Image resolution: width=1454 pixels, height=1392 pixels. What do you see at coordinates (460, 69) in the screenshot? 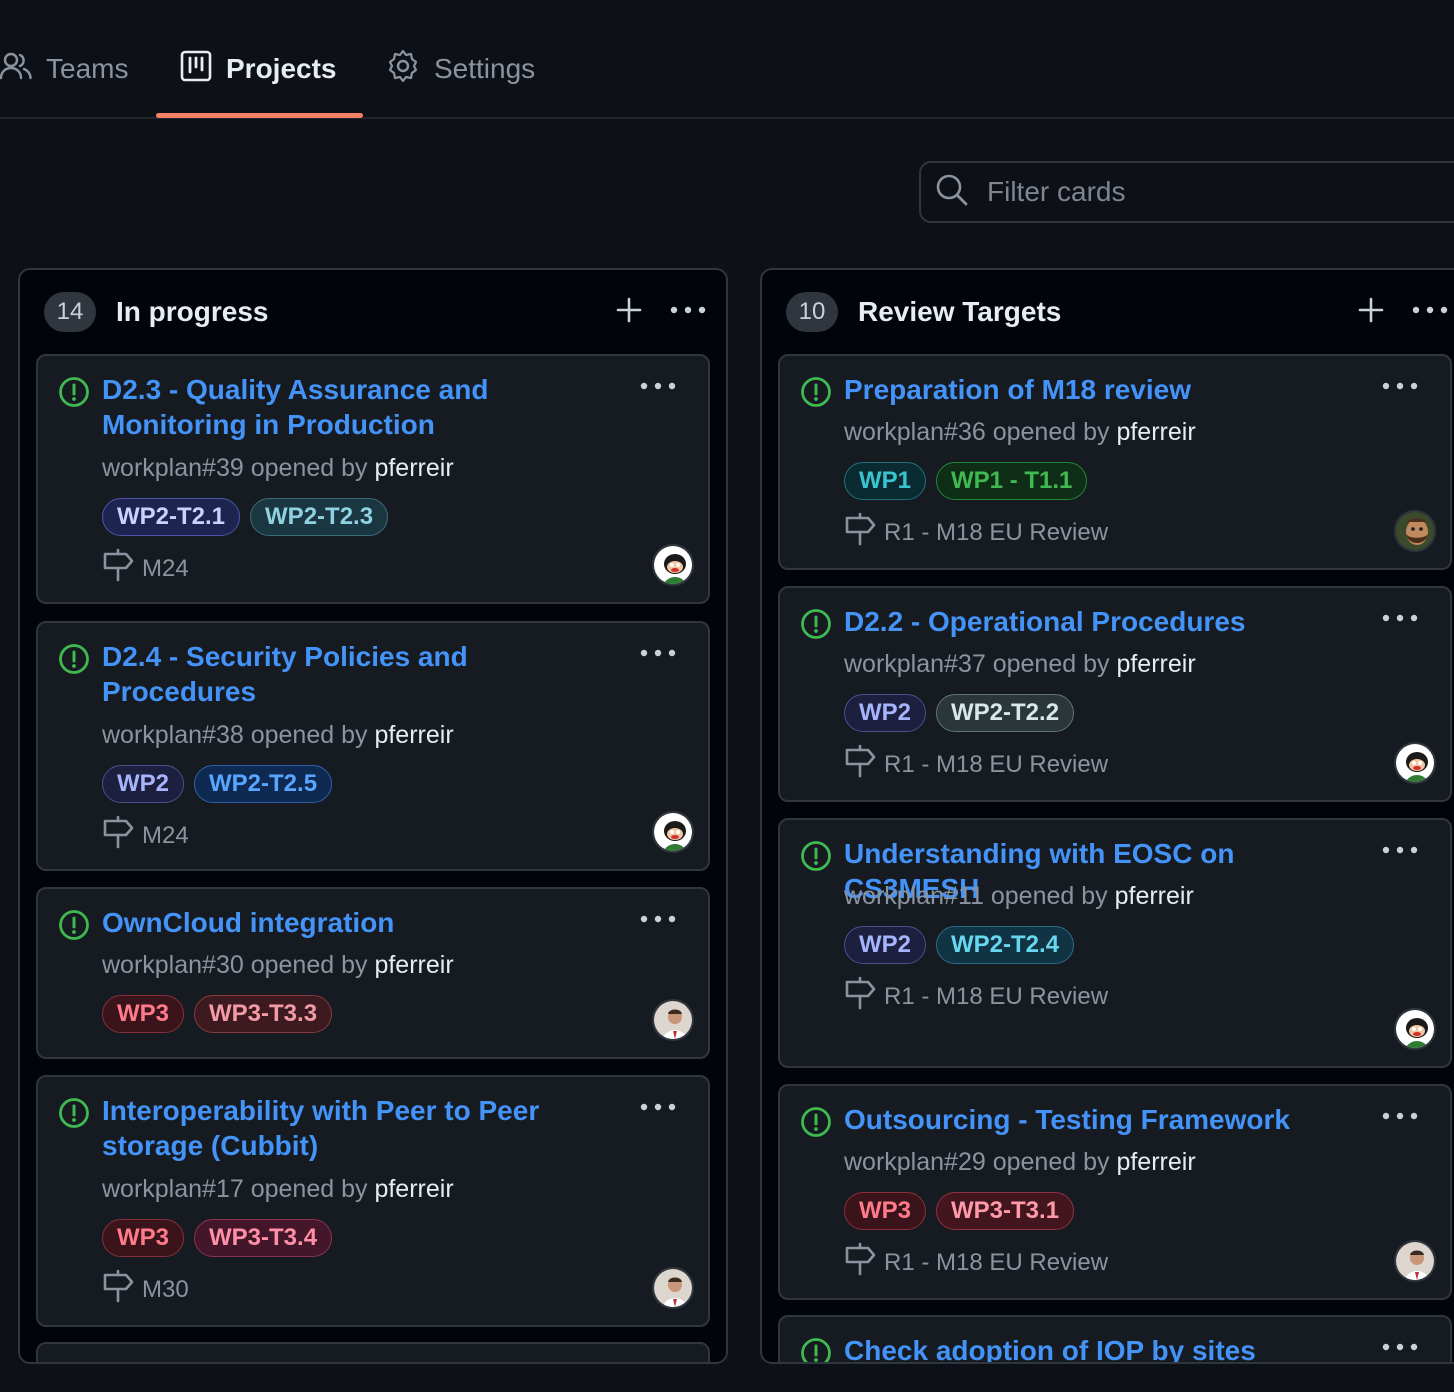
I see `tab-settings: Settings` at bounding box center [460, 69].